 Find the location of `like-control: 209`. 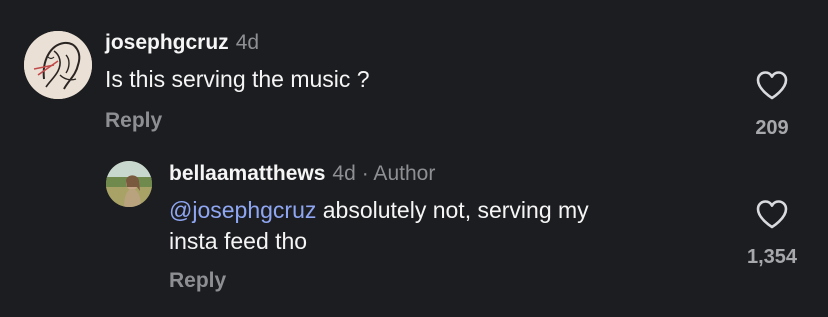

like-control: 209 is located at coordinates (772, 105).